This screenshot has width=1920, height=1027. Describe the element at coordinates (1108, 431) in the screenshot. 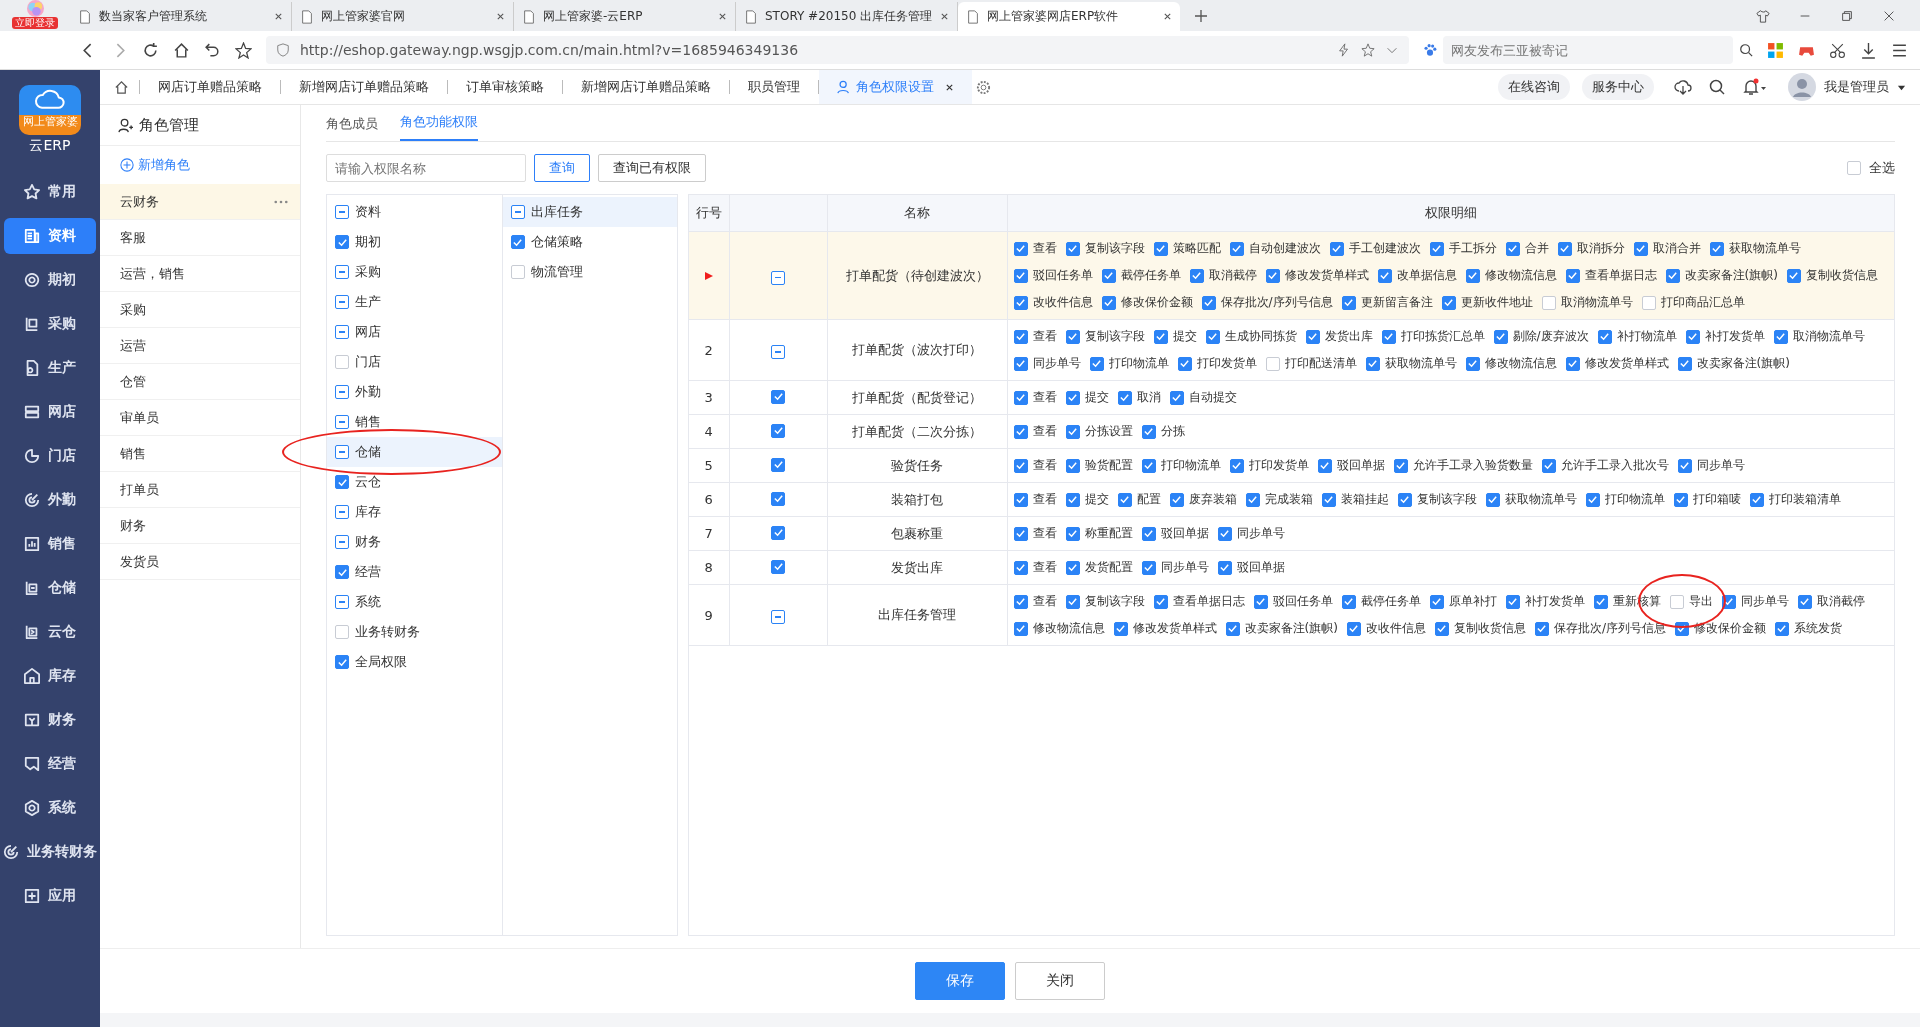

I see `checkbox-label: 分拣设置` at that location.